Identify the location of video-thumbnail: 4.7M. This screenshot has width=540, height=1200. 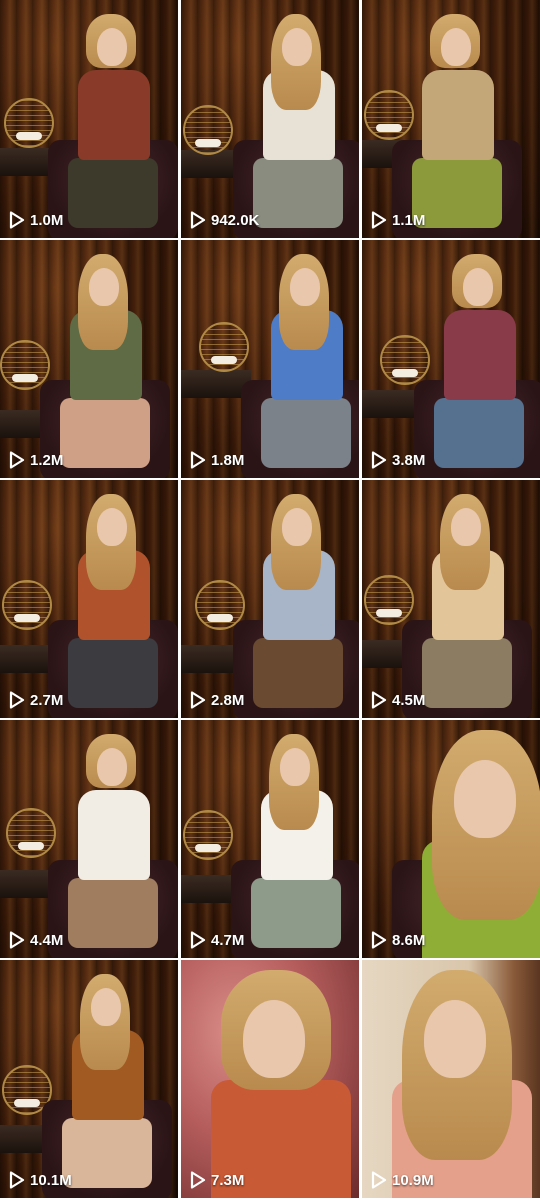
(270, 839).